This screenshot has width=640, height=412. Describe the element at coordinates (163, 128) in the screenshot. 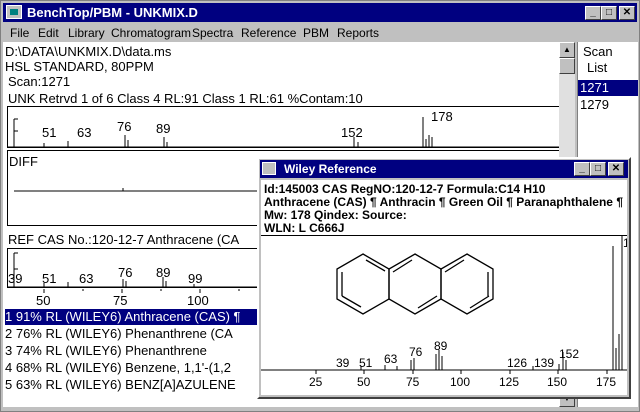

I see `unk-peak-label: 89` at that location.